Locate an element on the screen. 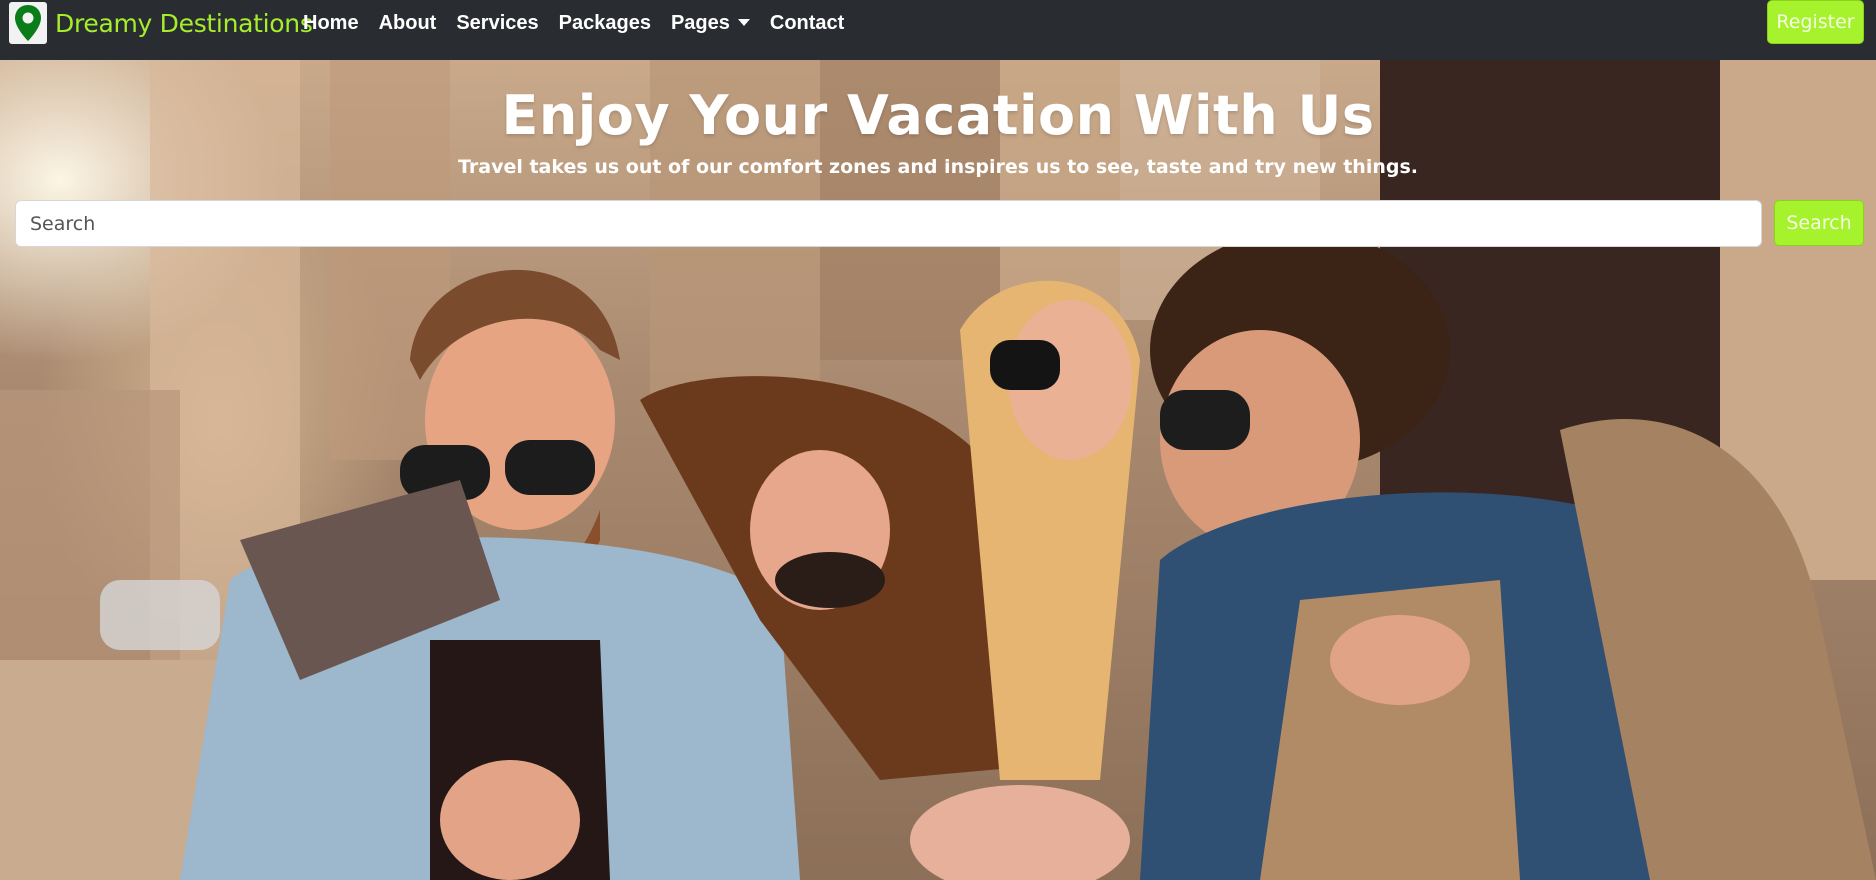 The width and height of the screenshot is (1876, 880). nav-item-home: Home is located at coordinates (331, 23).